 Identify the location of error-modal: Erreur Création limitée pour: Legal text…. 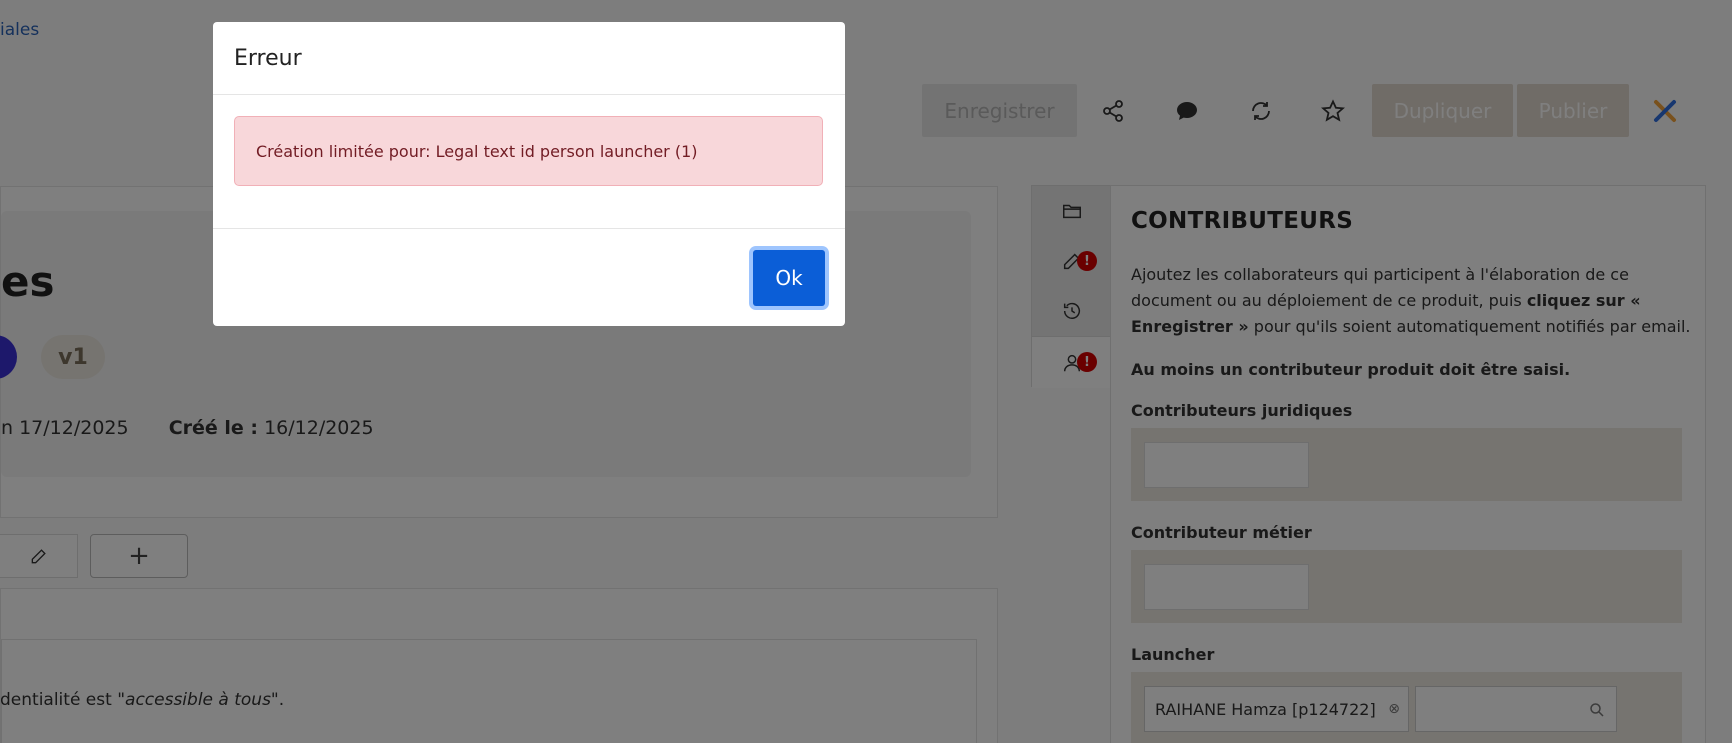
(529, 174).